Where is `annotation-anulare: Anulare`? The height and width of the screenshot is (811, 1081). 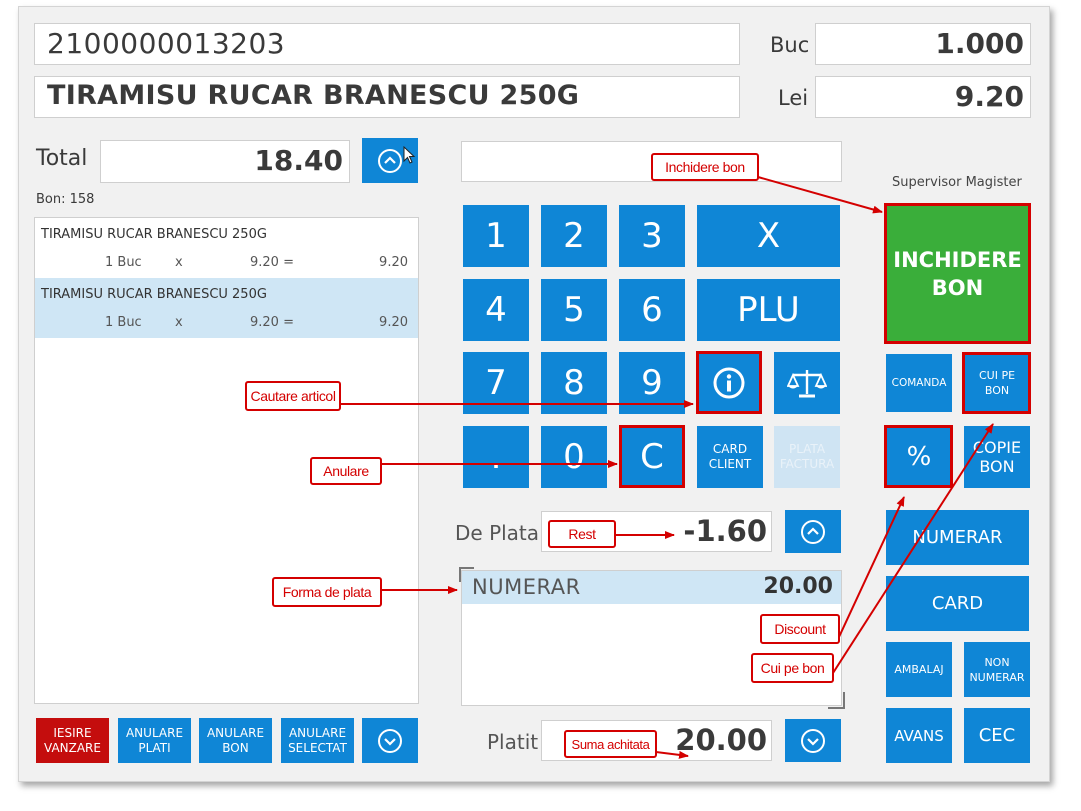
annotation-anulare: Anulare is located at coordinates (346, 471).